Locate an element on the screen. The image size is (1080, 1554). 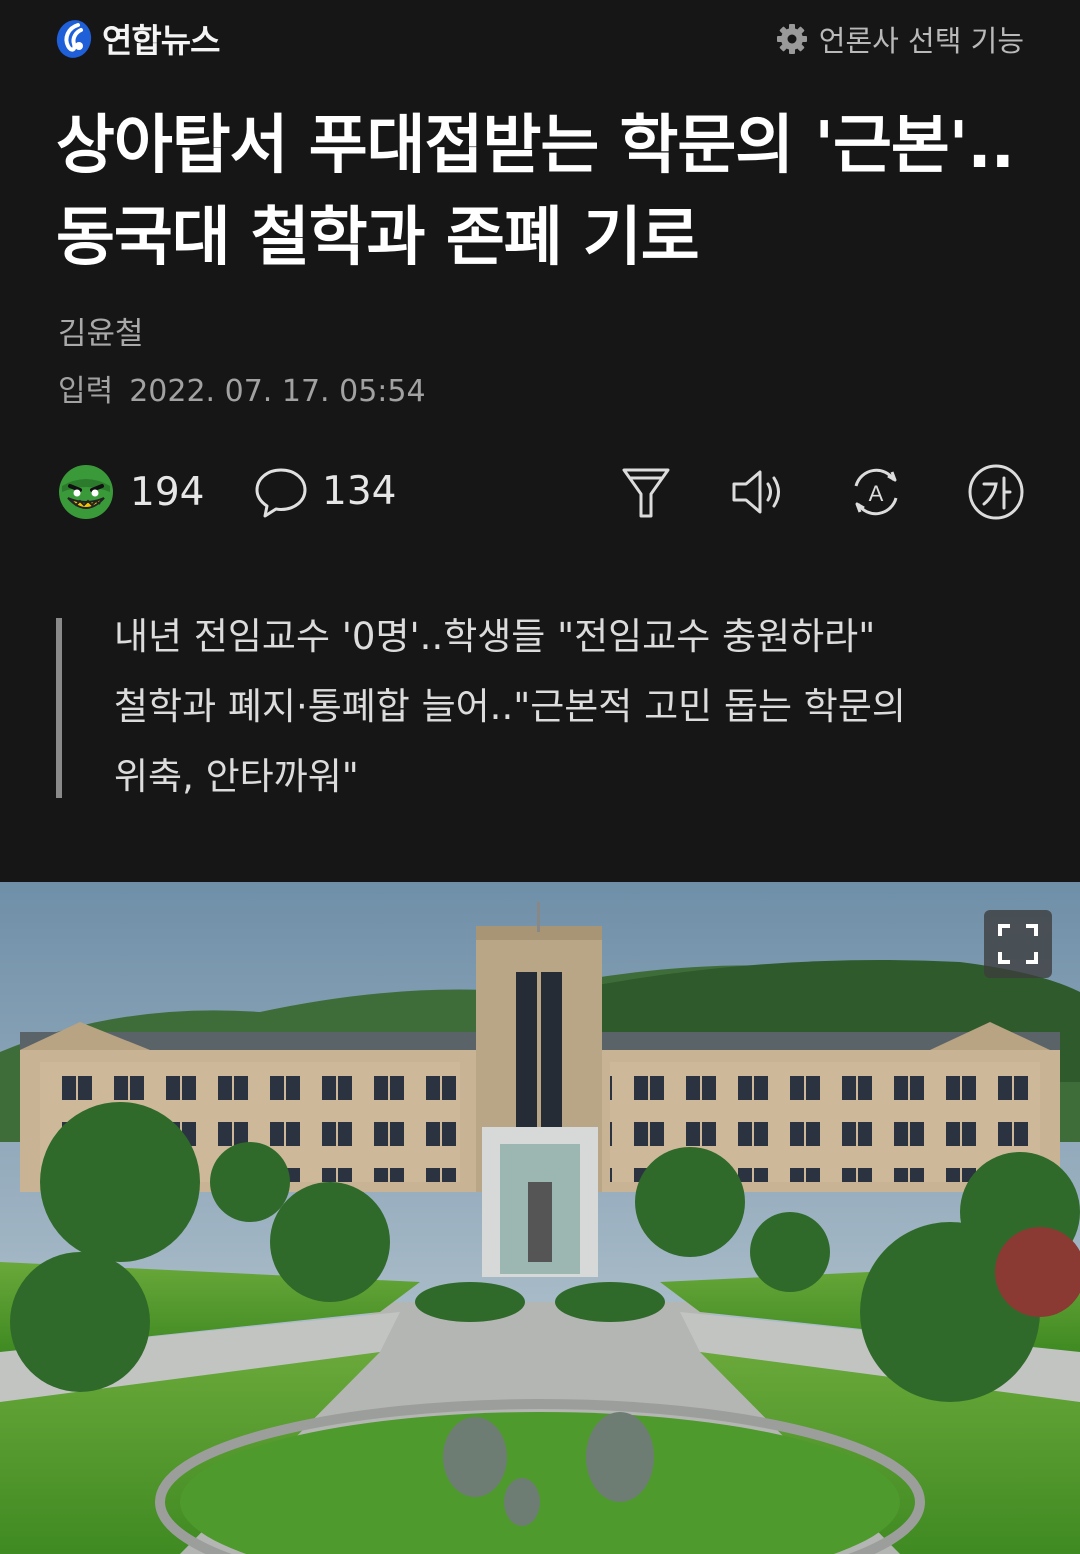
date-label: 입력 is located at coordinates (86, 391).